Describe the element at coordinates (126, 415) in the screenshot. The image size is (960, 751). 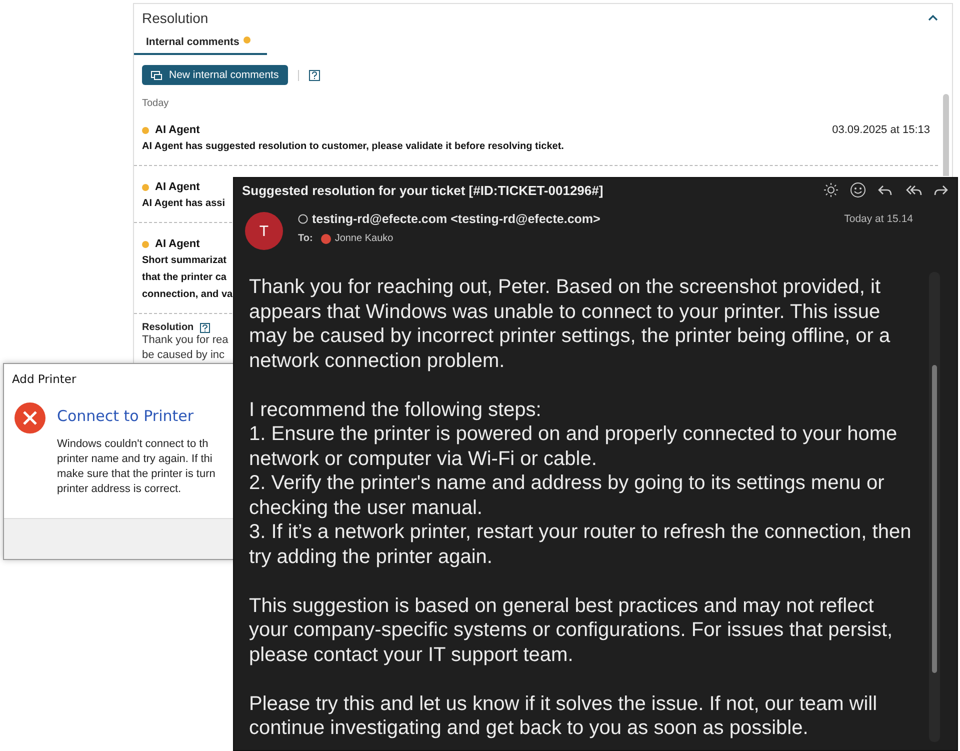
I see `dialog-heading: Connect to Printer` at that location.